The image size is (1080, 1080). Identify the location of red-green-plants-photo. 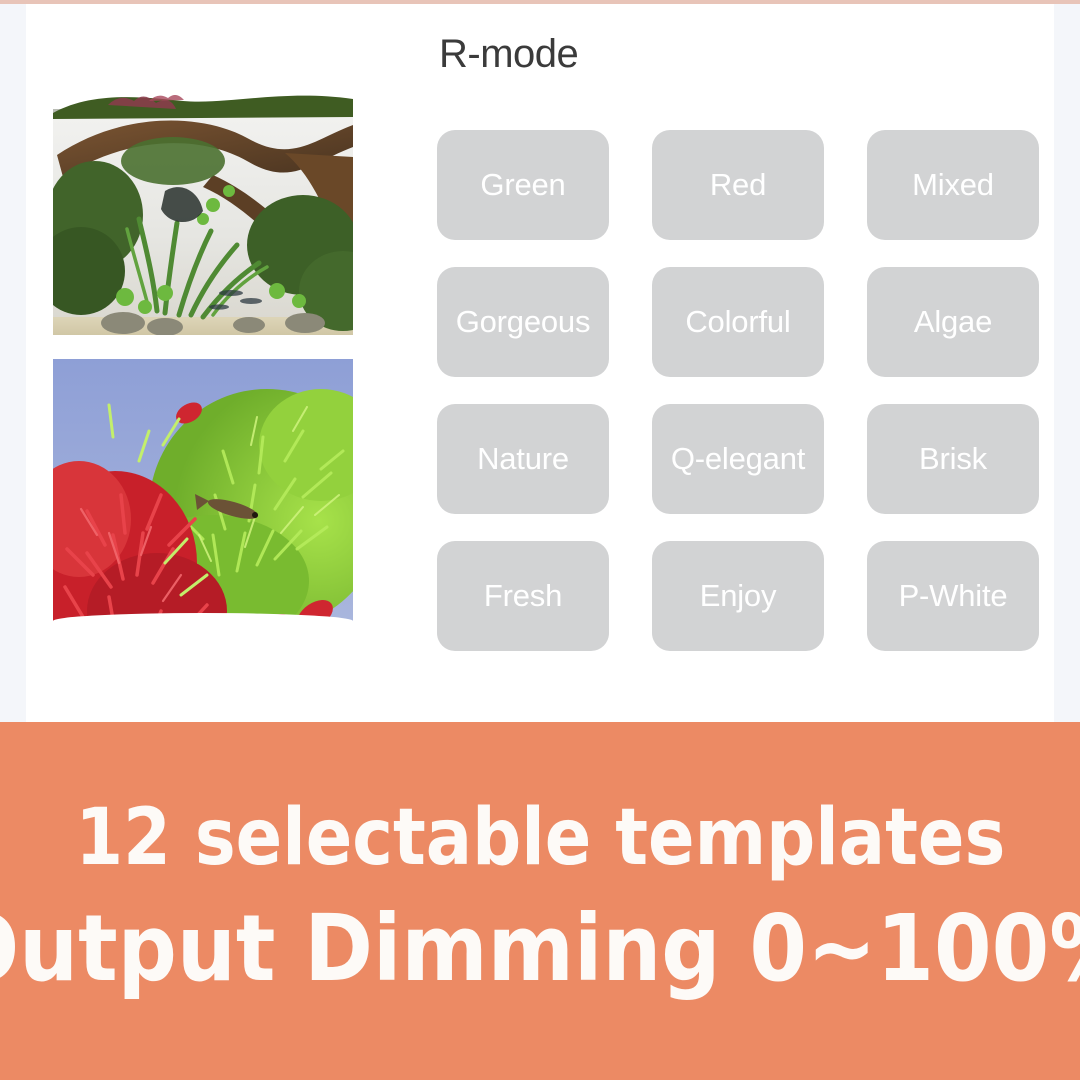
(203, 535).